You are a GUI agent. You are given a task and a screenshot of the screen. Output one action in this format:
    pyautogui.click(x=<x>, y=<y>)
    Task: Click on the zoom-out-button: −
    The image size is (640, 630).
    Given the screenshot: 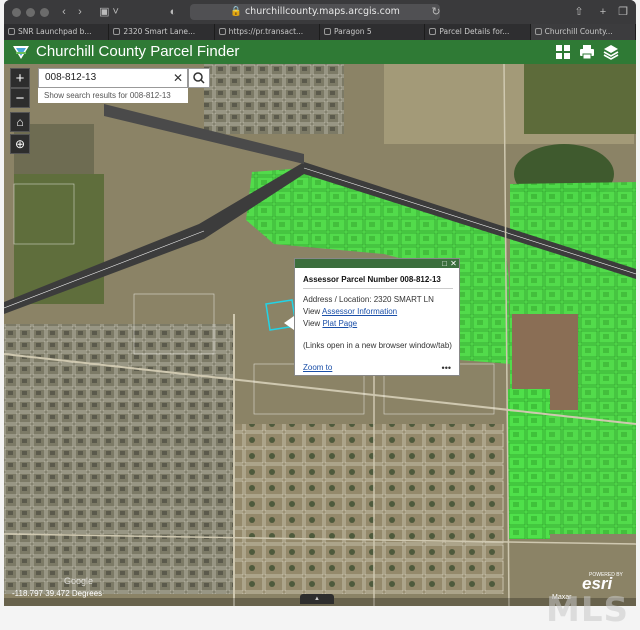 What is the action you would take?
    pyautogui.click(x=20, y=98)
    